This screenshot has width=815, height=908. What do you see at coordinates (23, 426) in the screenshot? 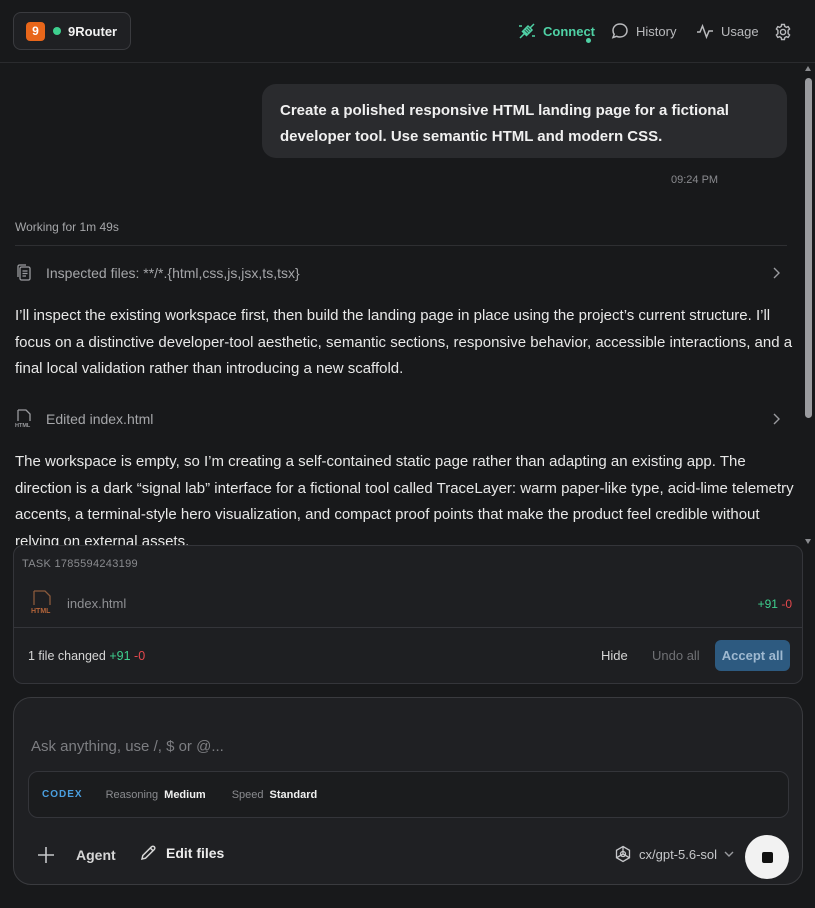
I see `svg-text: HTML` at bounding box center [23, 426].